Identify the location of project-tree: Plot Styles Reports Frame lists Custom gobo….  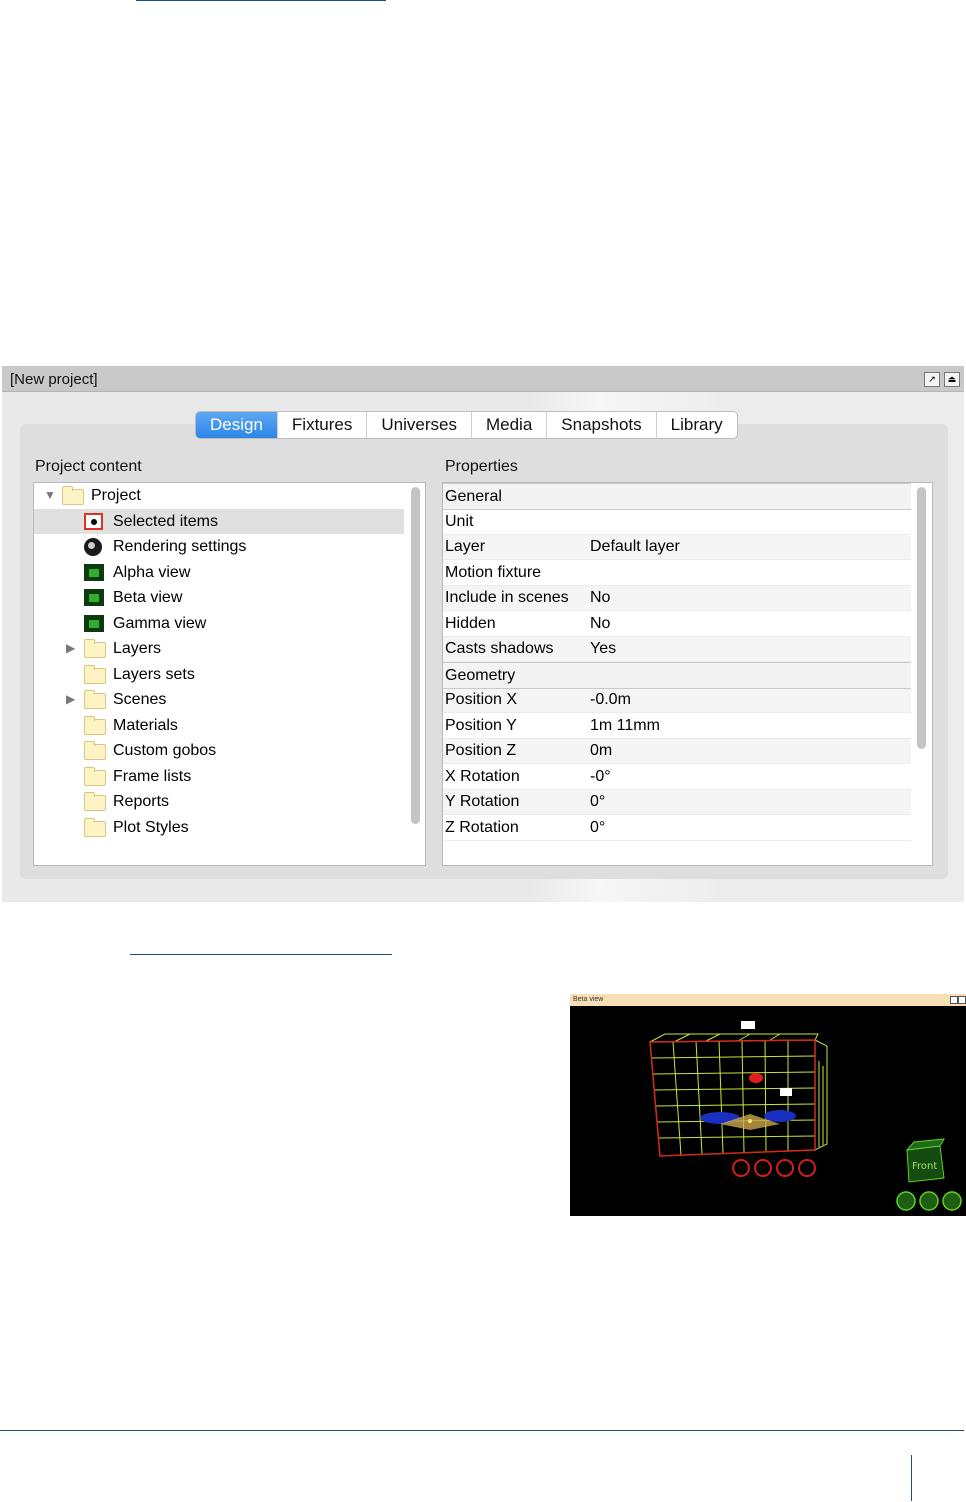
(229, 674).